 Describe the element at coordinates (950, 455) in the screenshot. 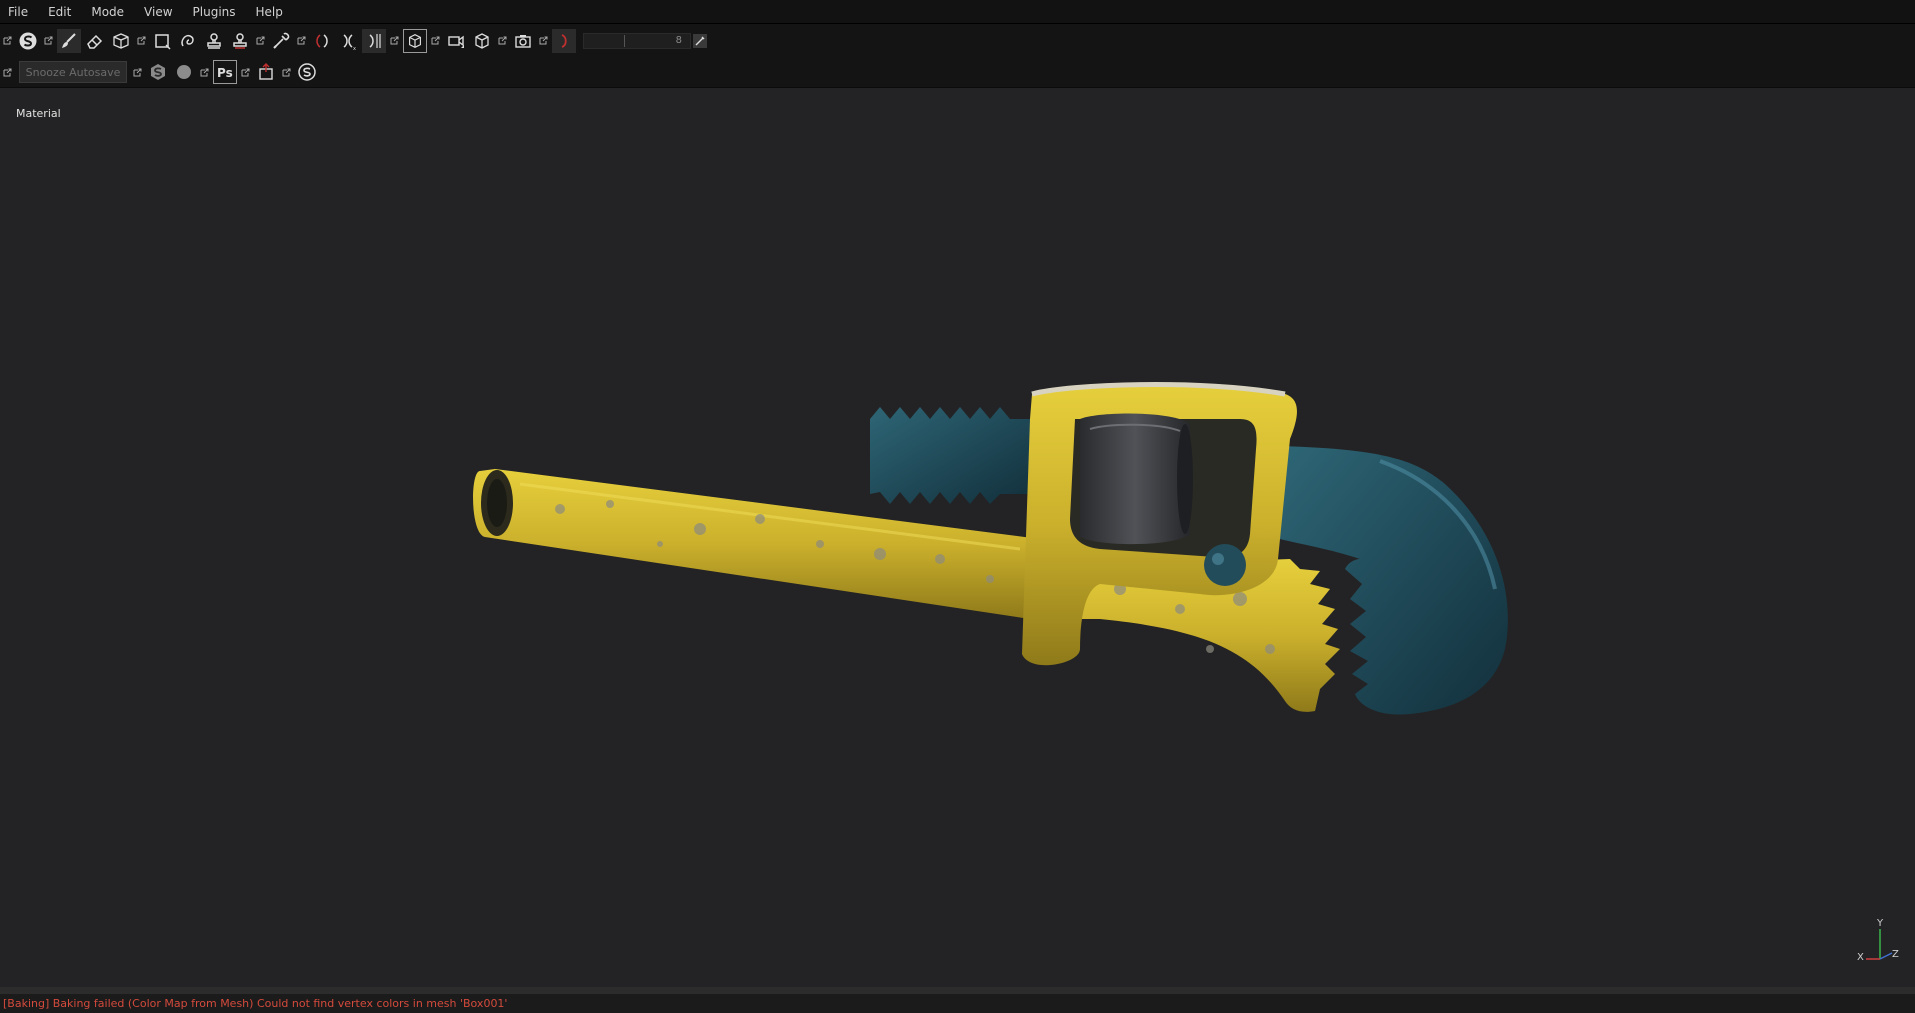

I see `wrench-rack-bar` at that location.